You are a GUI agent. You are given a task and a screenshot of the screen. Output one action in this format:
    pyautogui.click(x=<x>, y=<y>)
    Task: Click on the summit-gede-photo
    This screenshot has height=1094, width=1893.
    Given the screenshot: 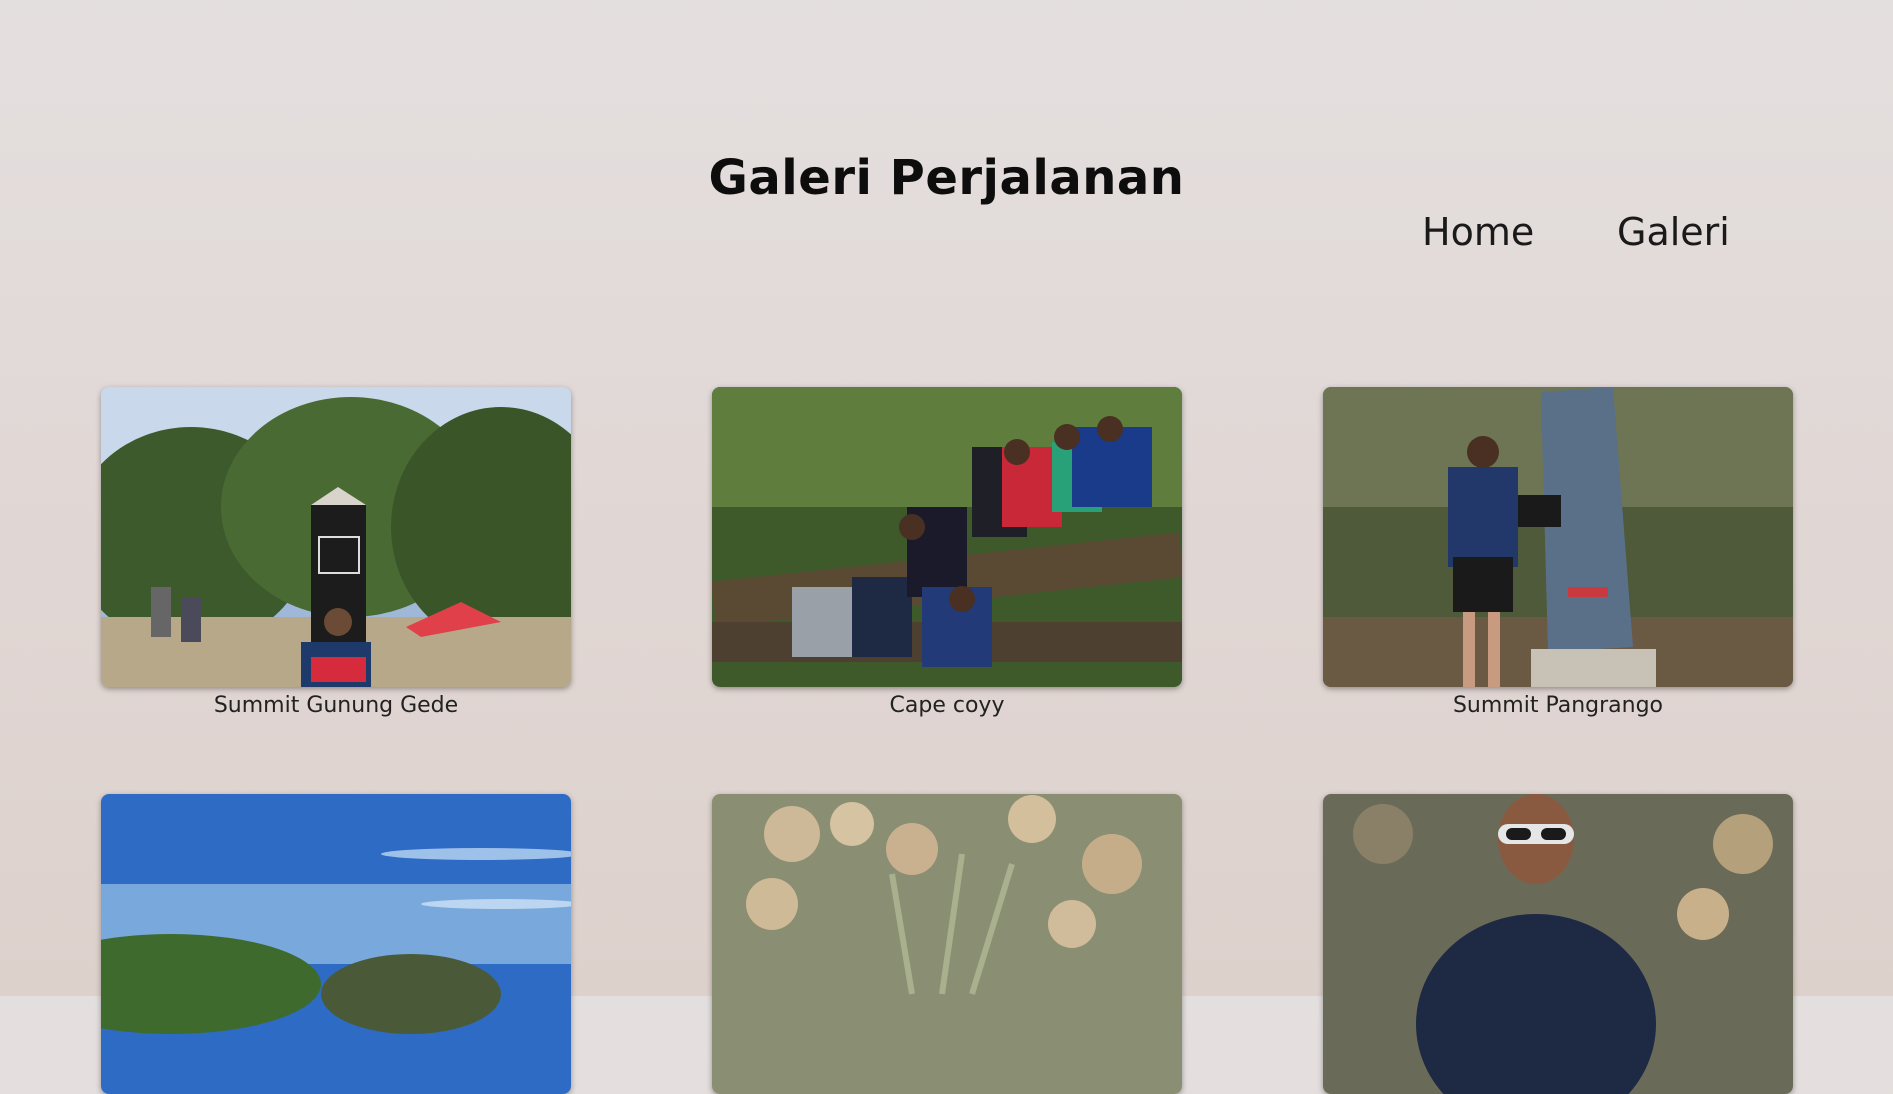 What is the action you would take?
    pyautogui.click(x=336, y=537)
    